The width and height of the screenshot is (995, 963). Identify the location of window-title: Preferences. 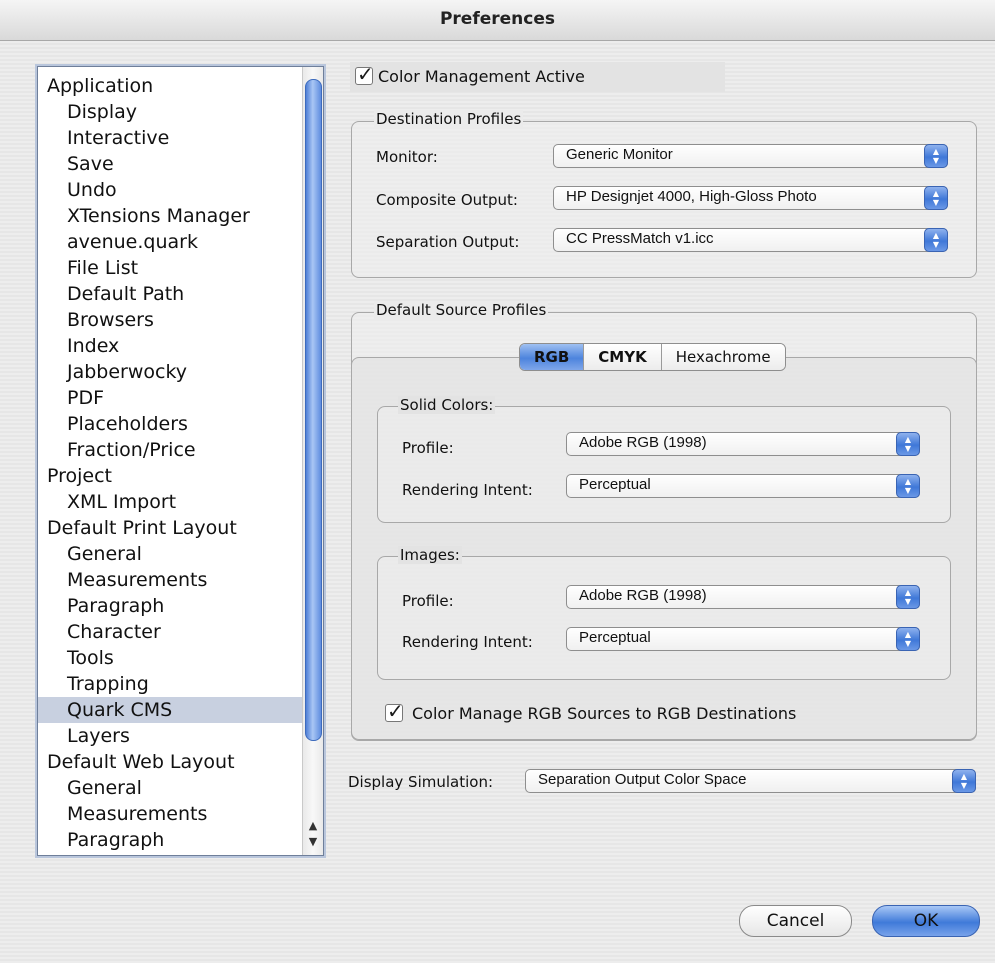
(497, 19).